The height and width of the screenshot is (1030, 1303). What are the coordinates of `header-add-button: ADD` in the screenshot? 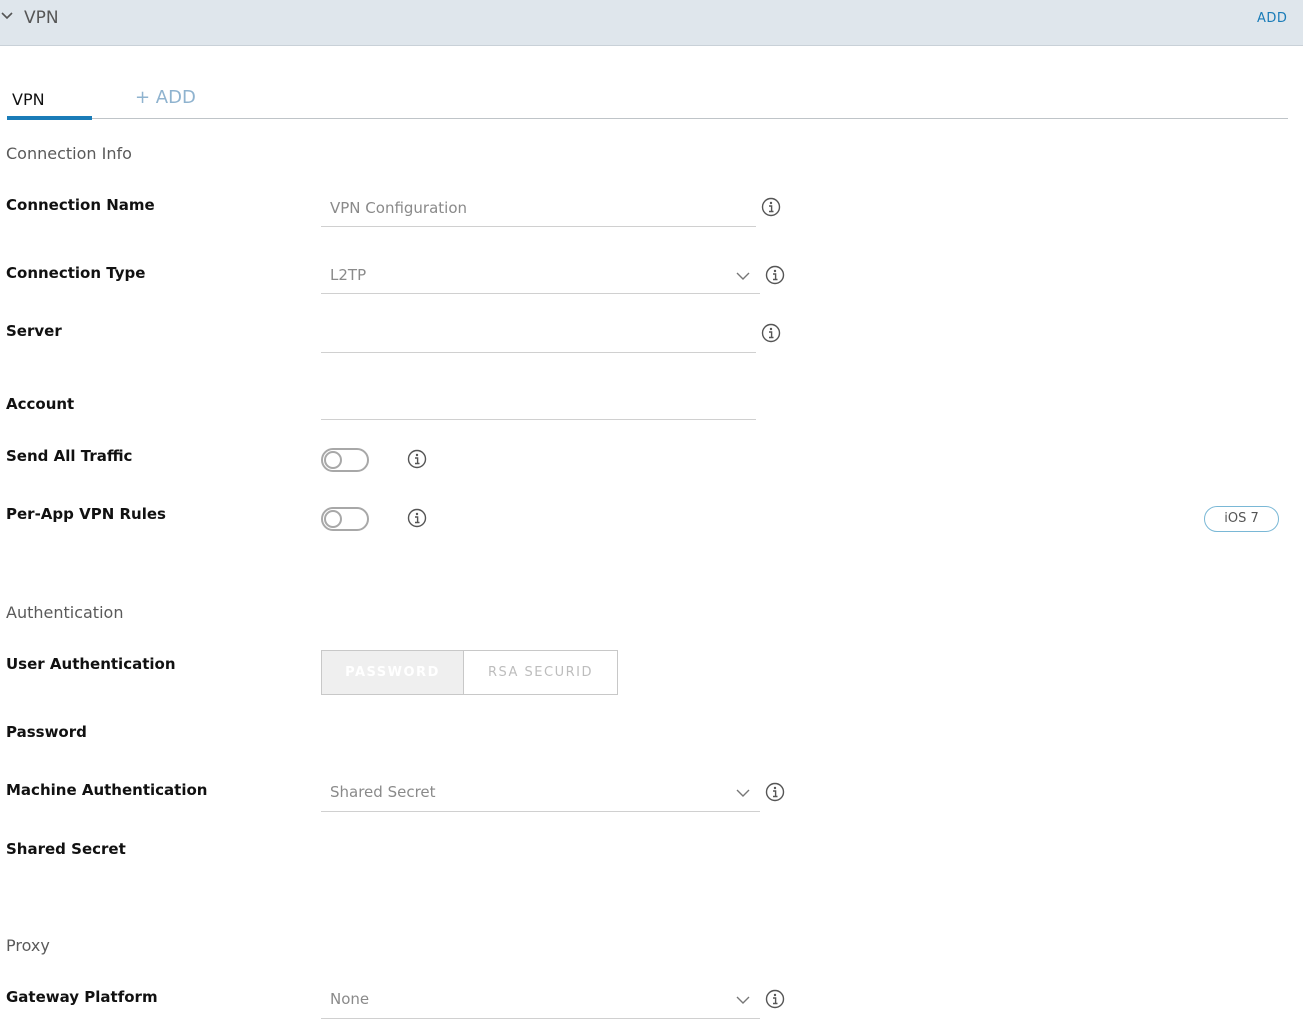 It's located at (1272, 18).